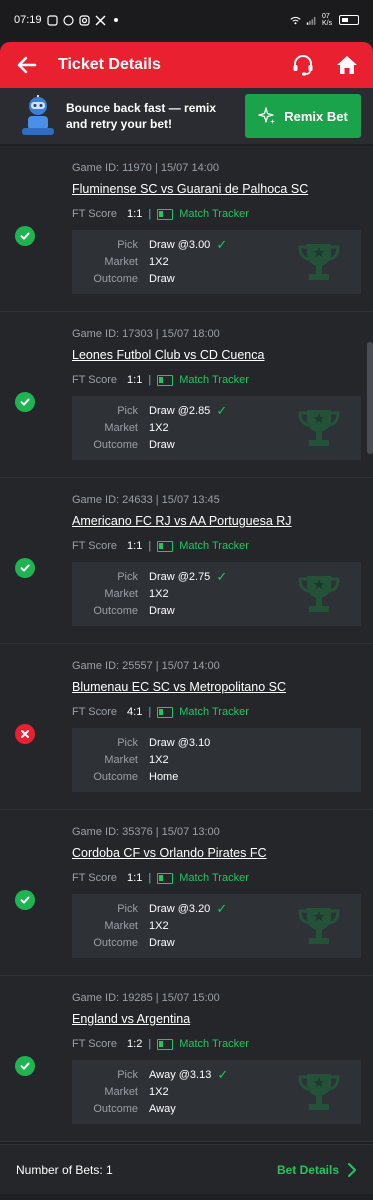 This screenshot has width=373, height=1200. Describe the element at coordinates (38, 115) in the screenshot. I see `robot-mascot-icon` at that location.